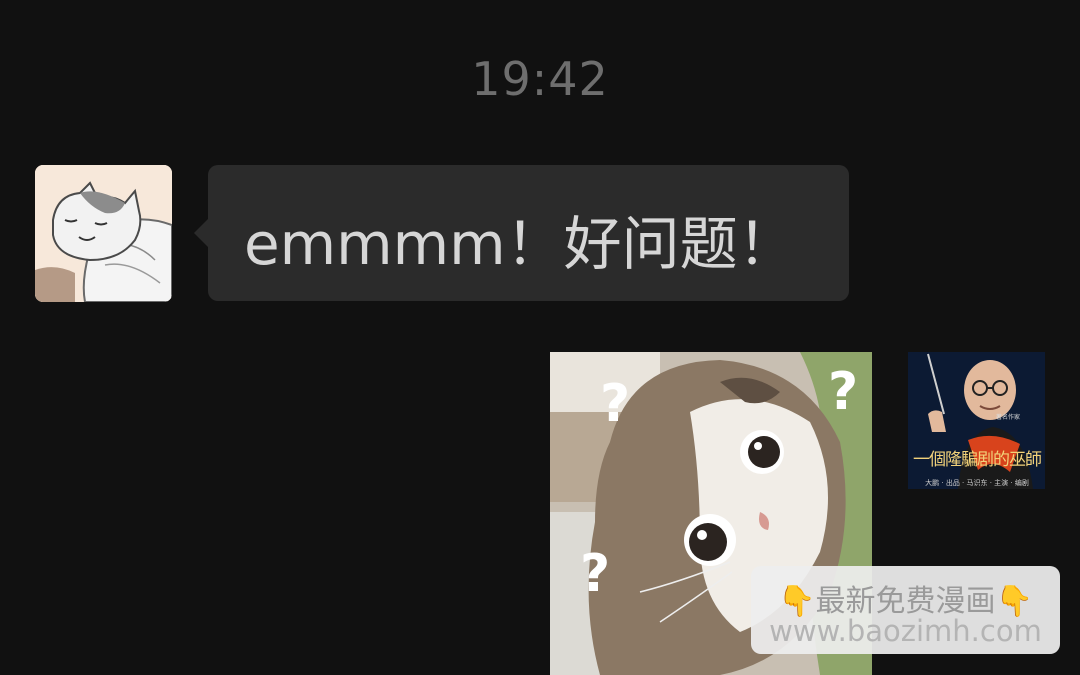  I want to click on incoming-message-bubble: emmmm！好问题！, so click(521, 233).